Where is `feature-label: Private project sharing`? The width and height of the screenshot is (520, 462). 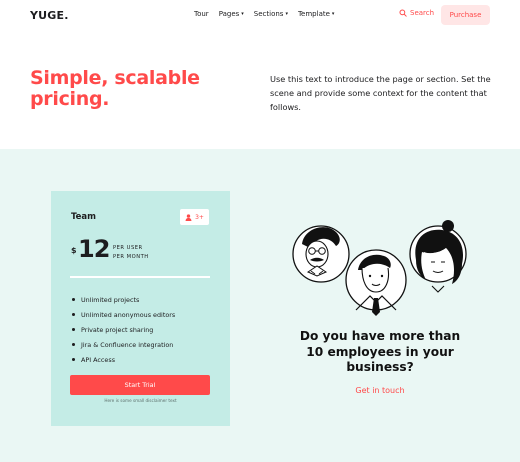 feature-label: Private project sharing is located at coordinates (117, 329).